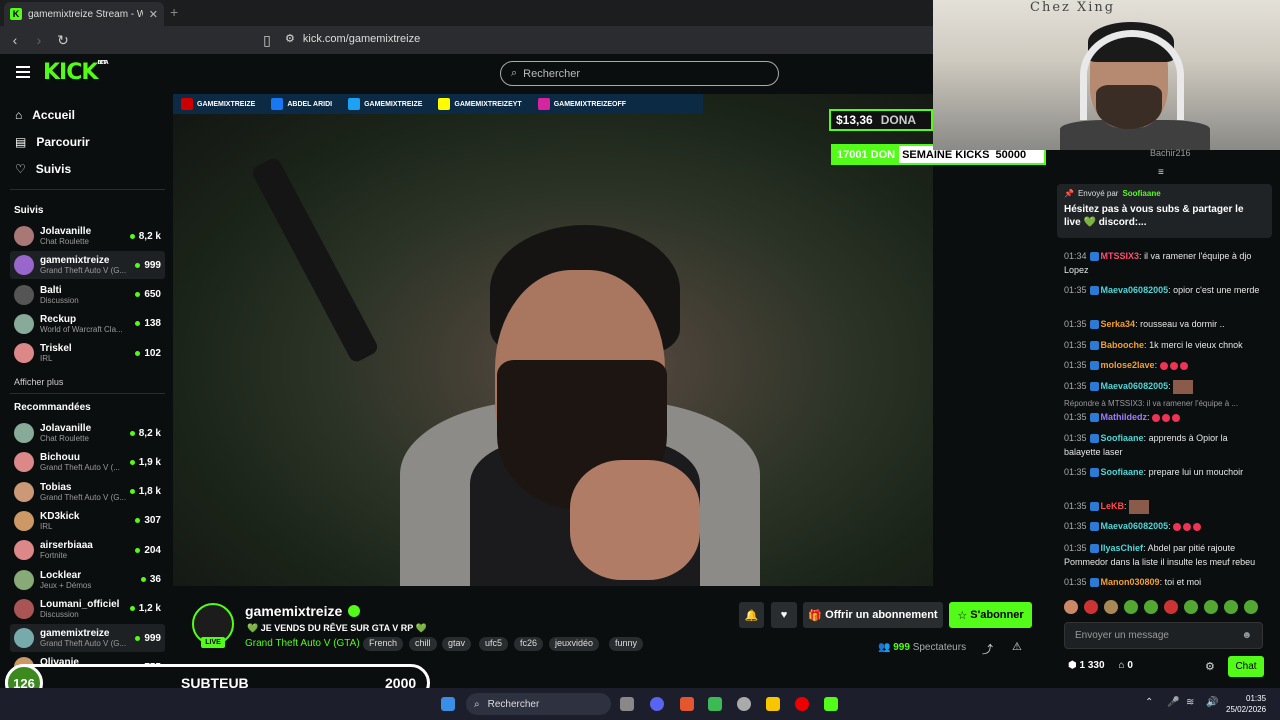 The height and width of the screenshot is (720, 1280). What do you see at coordinates (87, 462) in the screenshot?
I see `channel-item: Bichouu Grand Theft Auto V (... 1,9 k` at bounding box center [87, 462].